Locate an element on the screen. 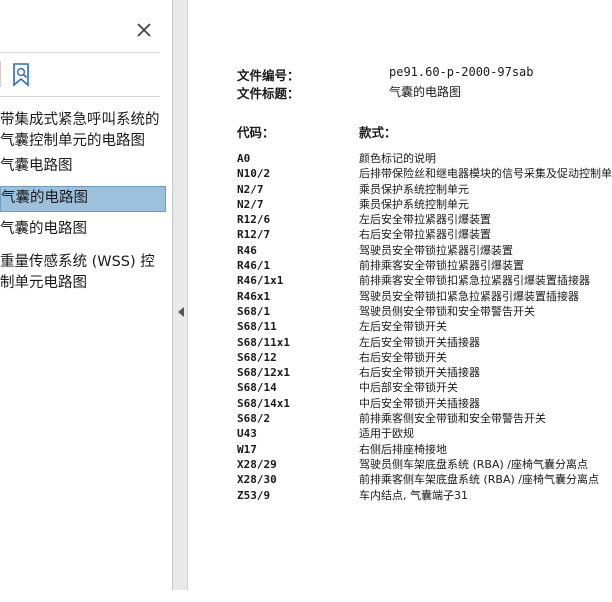 The width and height of the screenshot is (612, 602). bookmark-toolbar is located at coordinates (20, 74).